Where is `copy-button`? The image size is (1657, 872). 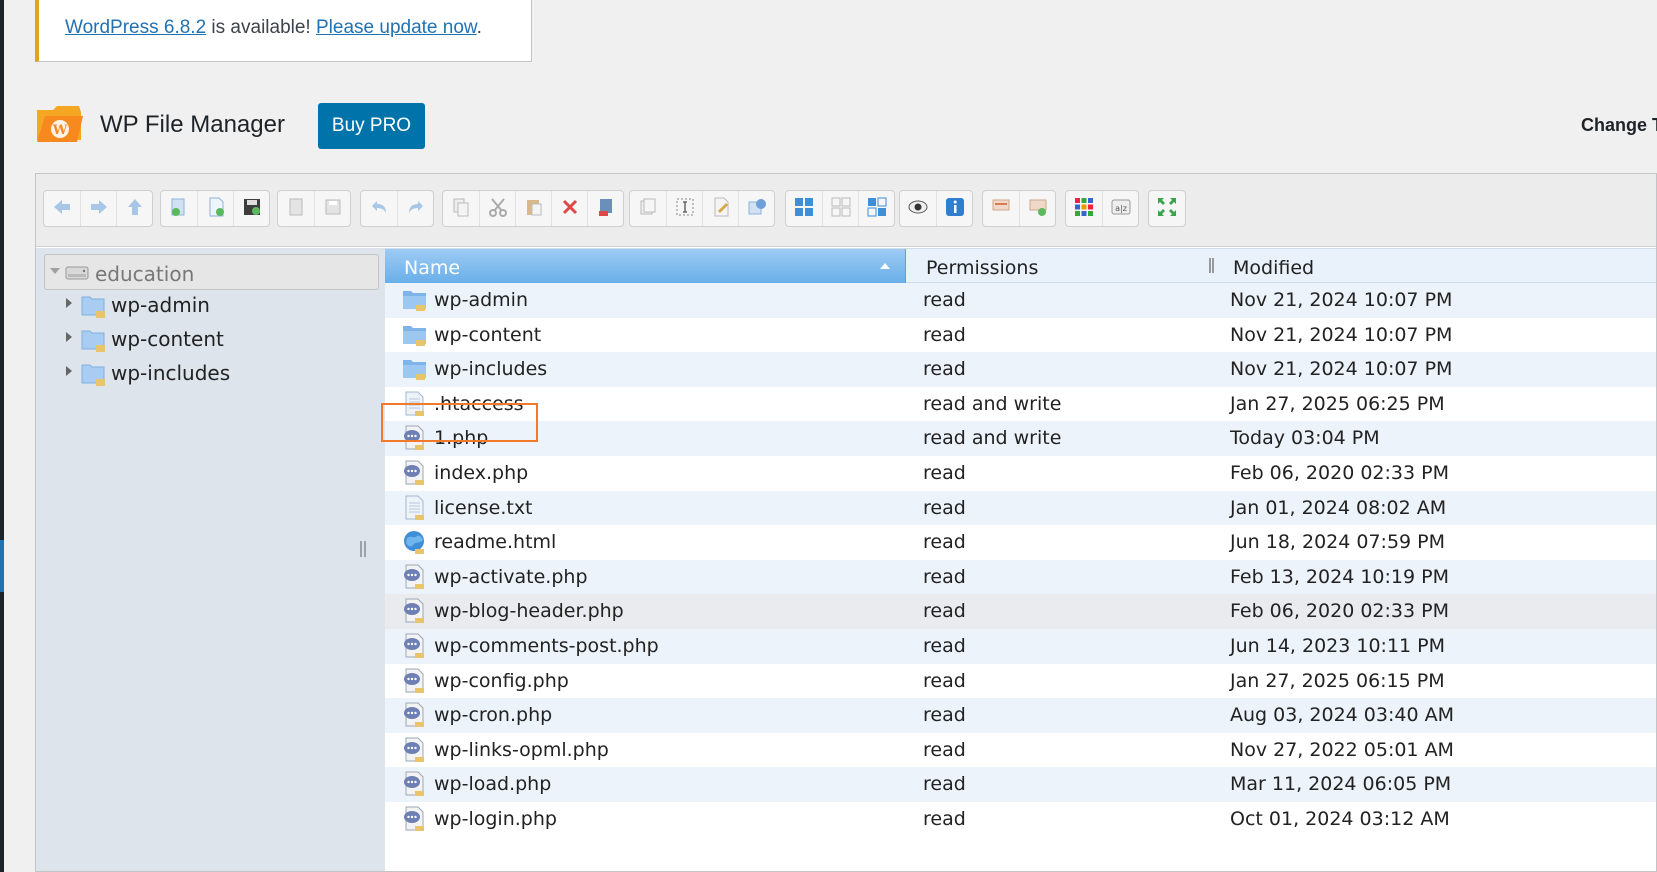
copy-button is located at coordinates (461, 208).